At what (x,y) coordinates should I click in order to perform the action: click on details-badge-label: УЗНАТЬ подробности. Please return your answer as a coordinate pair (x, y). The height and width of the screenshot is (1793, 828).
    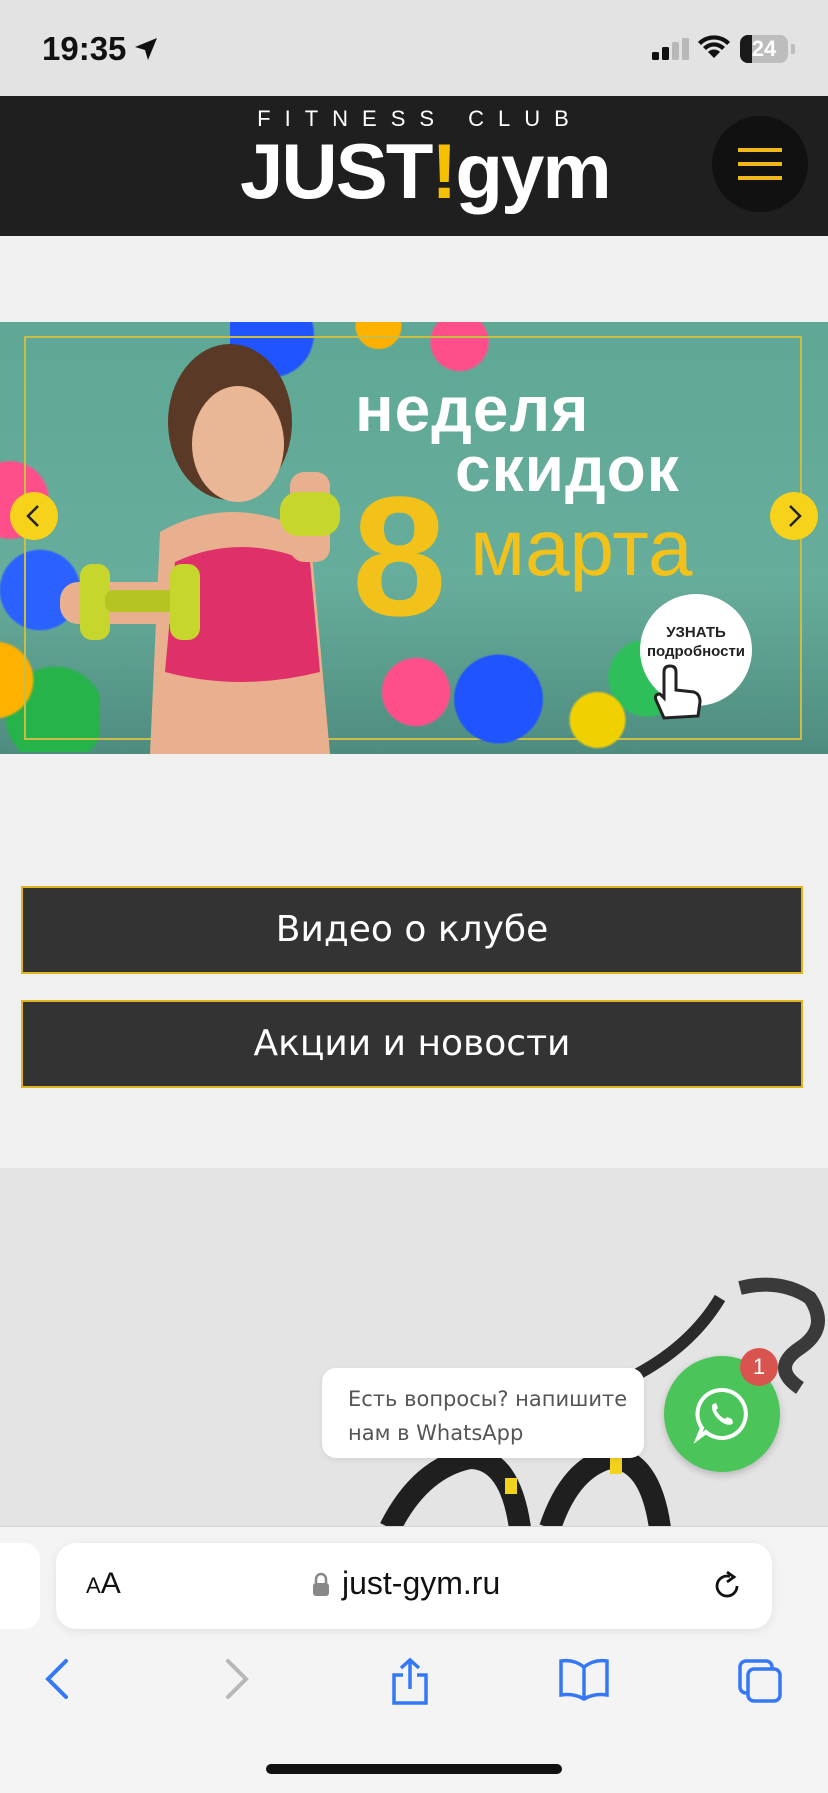
    Looking at the image, I should click on (696, 642).